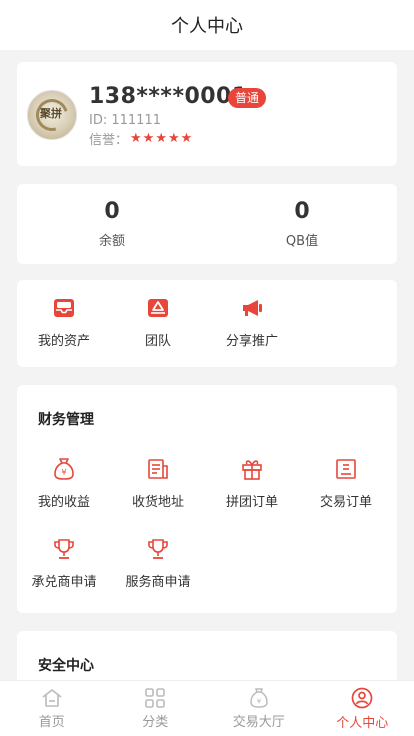  What do you see at coordinates (111, 241) in the screenshot?
I see `balance-label: 余额` at bounding box center [111, 241].